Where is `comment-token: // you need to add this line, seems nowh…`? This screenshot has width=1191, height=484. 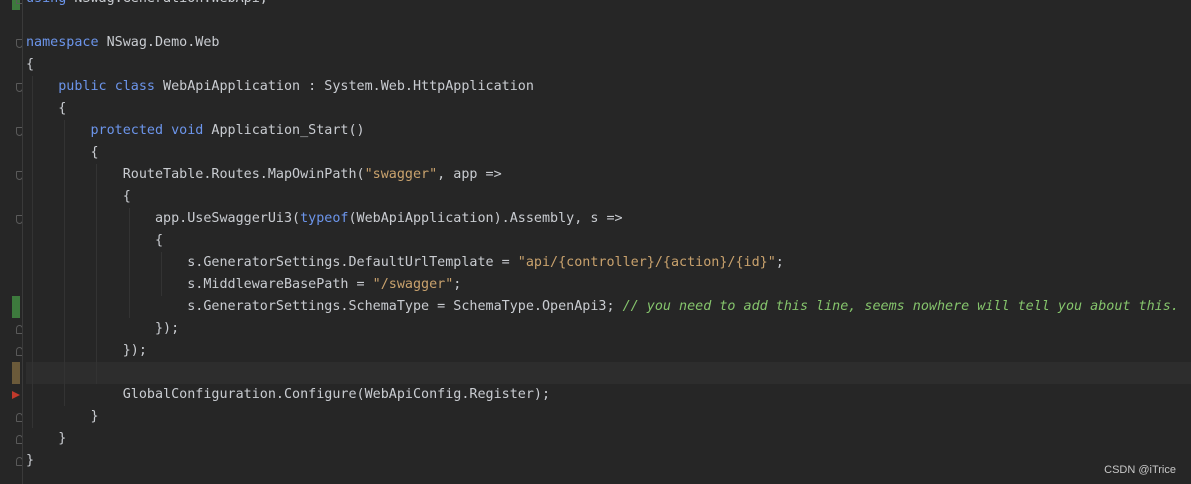 comment-token: // you need to add this line, seems nowh… is located at coordinates (900, 306).